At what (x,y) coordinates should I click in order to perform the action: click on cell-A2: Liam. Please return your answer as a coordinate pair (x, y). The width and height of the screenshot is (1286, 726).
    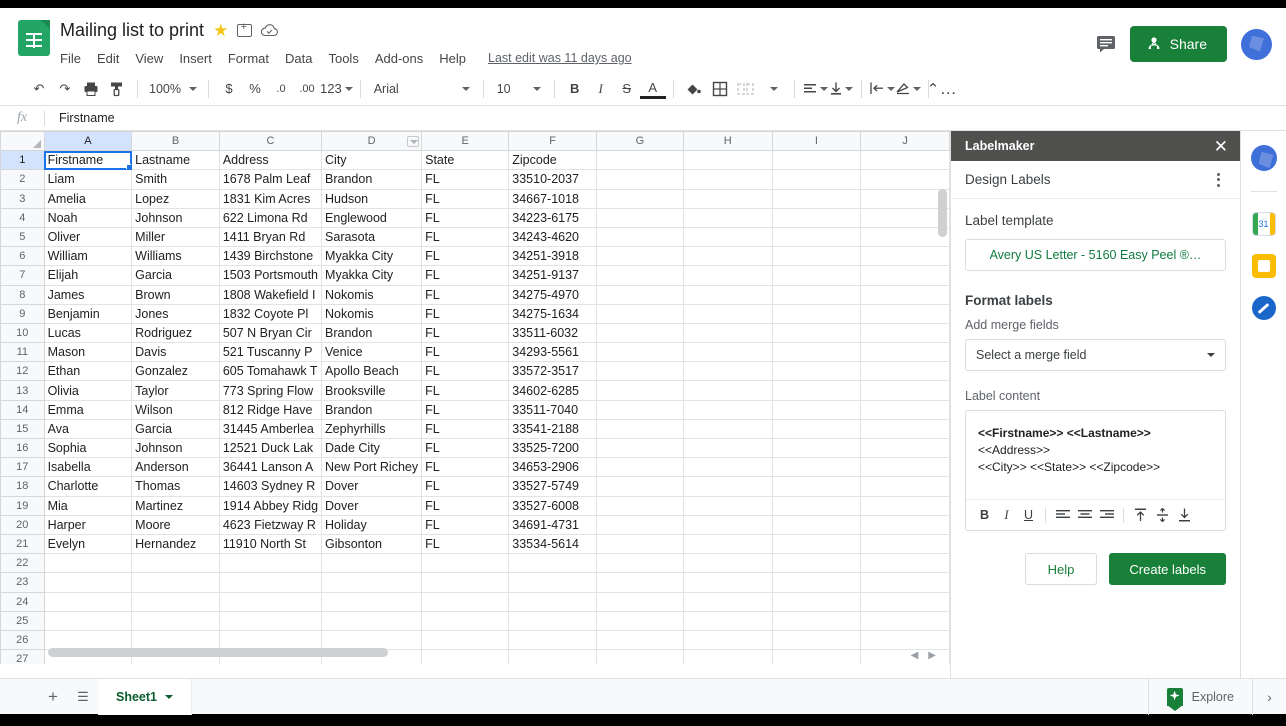
    Looking at the image, I should click on (88, 179).